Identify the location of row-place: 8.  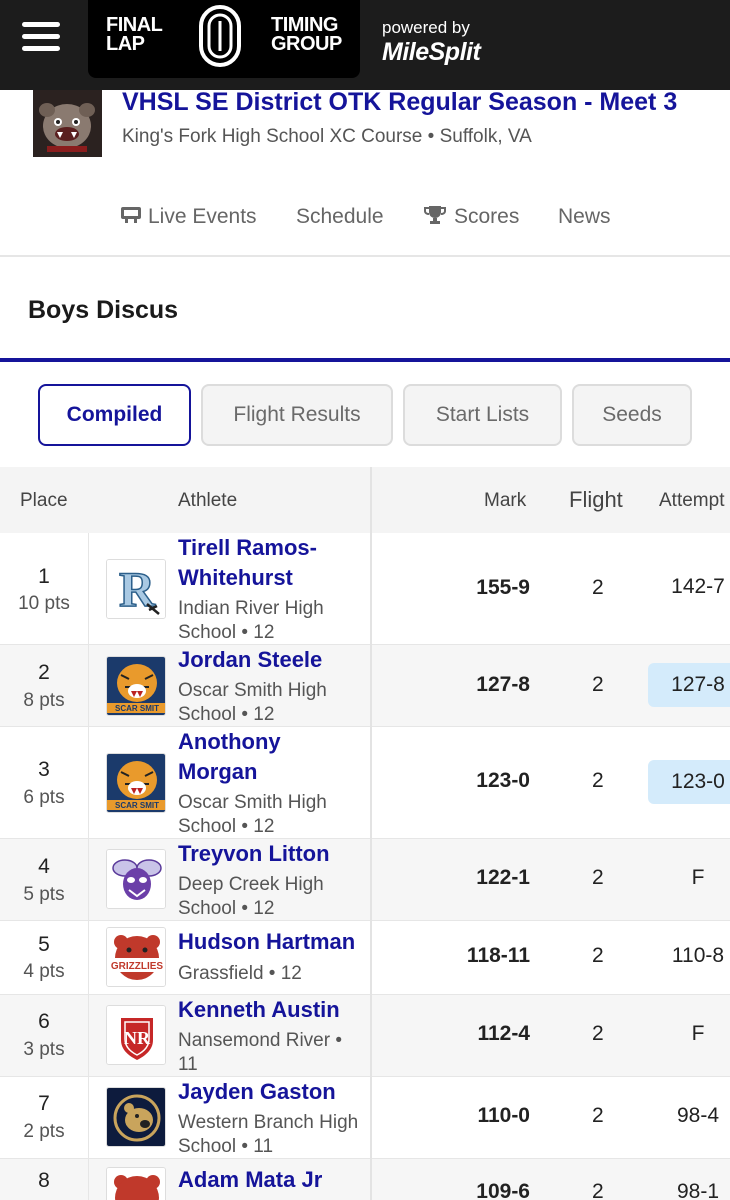
(44, 1180).